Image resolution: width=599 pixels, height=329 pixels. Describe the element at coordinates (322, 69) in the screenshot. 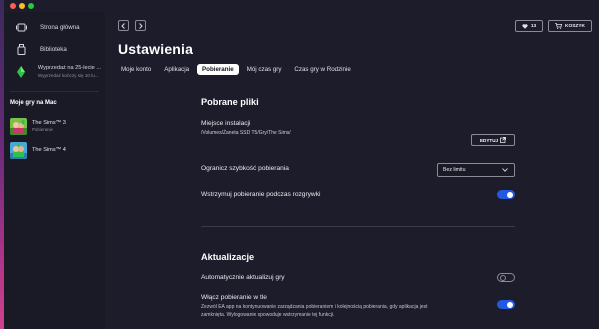

I see `tab-family-playtime: Czas gry w Rodzinie` at that location.